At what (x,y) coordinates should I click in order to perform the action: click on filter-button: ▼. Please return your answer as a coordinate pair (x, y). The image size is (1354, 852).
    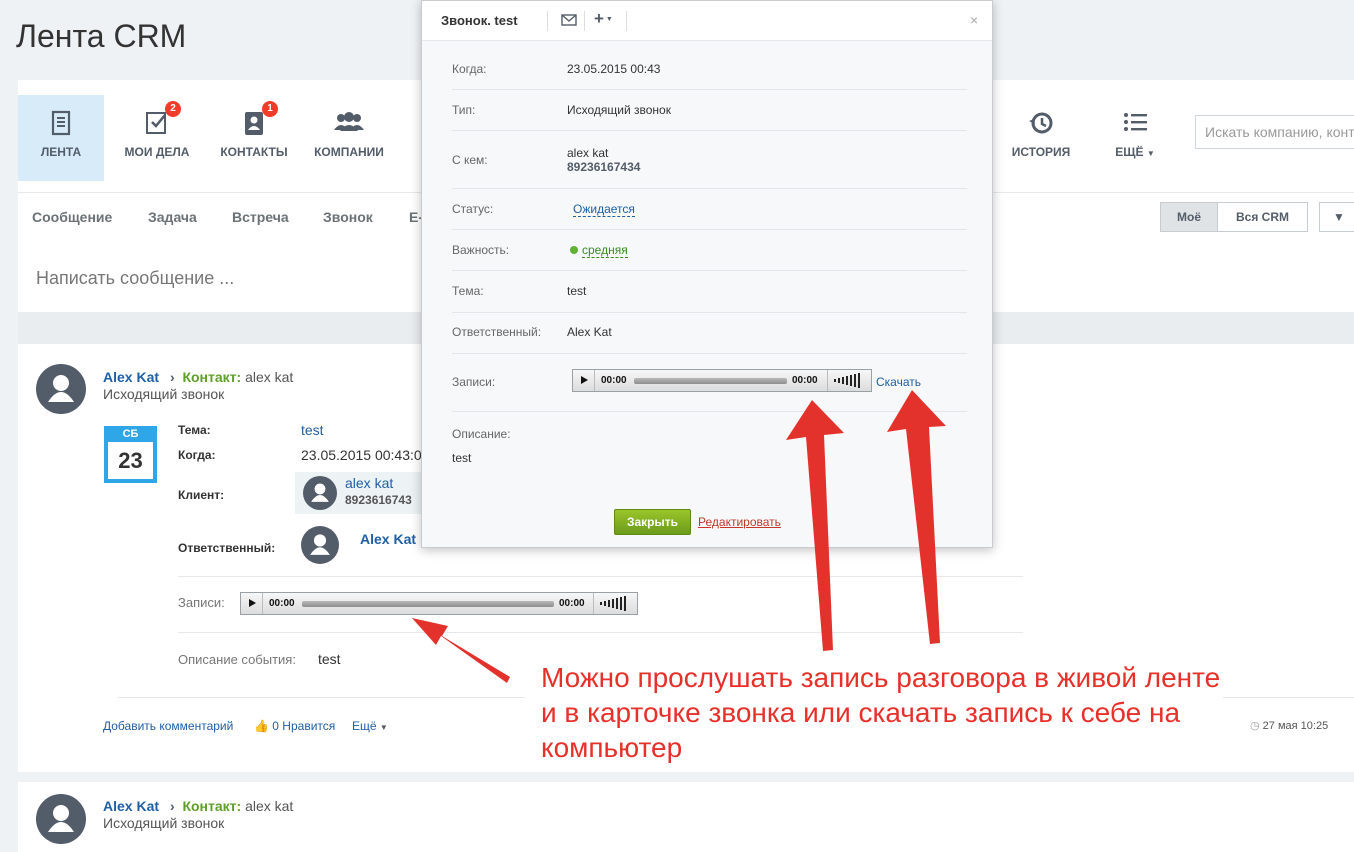
    Looking at the image, I should click on (1336, 217).